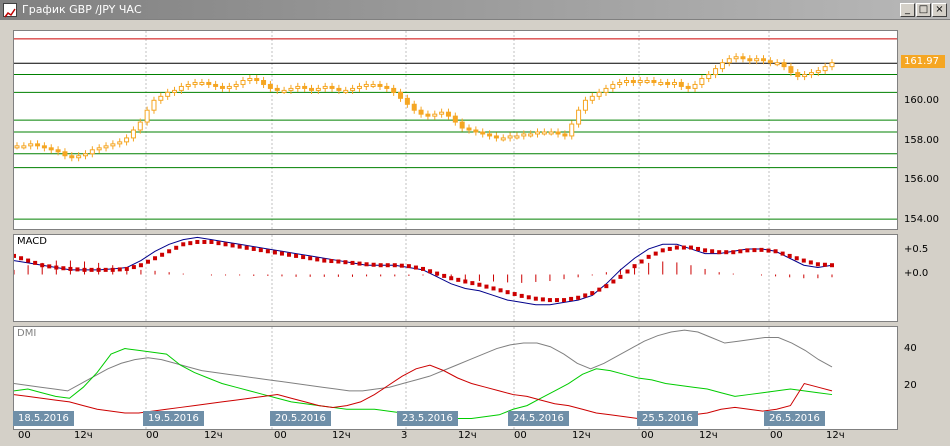  What do you see at coordinates (921, 220) in the screenshot?
I see `price-tick-label: 154.00` at bounding box center [921, 220].